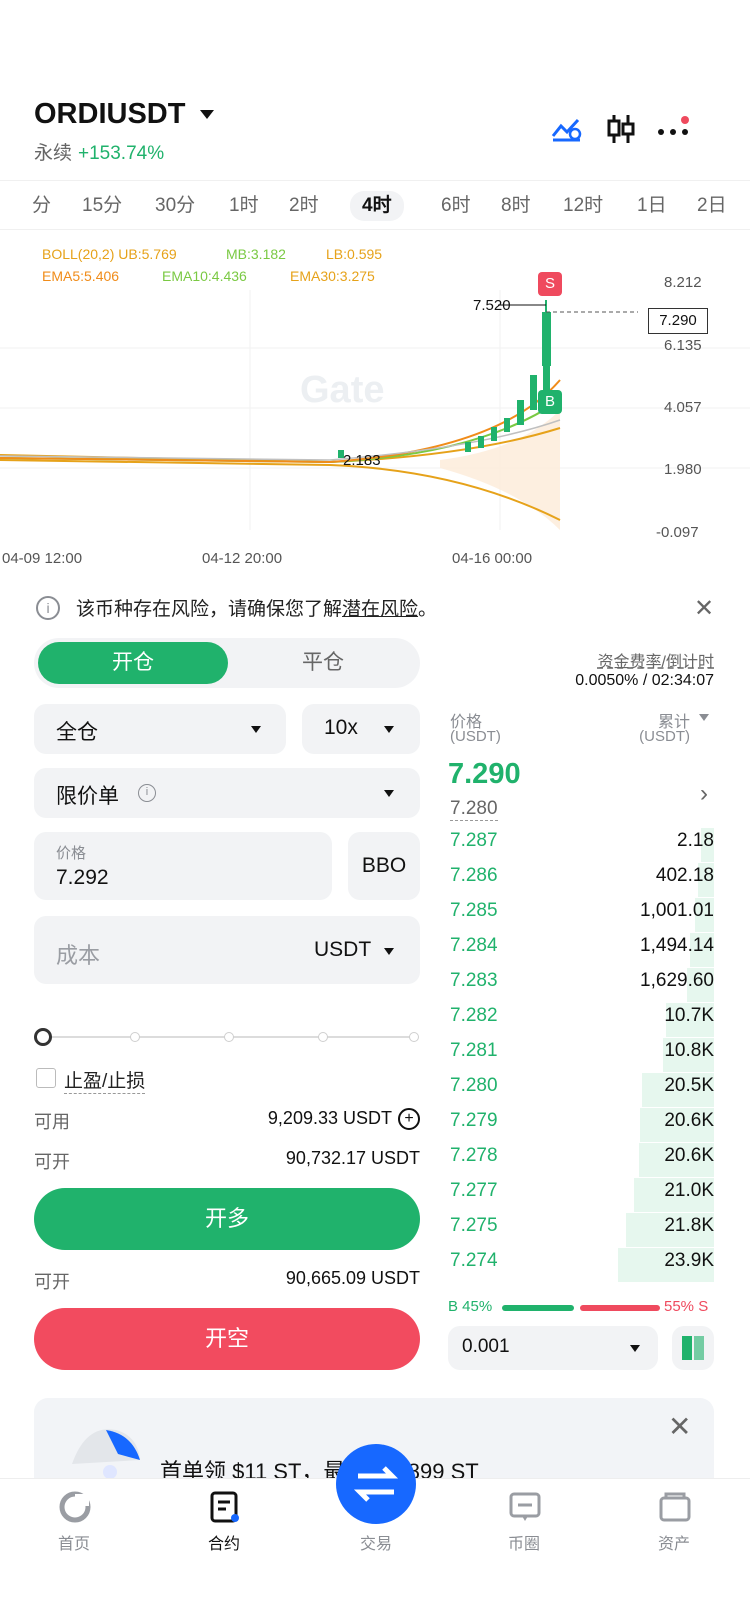 This screenshot has height=1623, width=750. What do you see at coordinates (71, 853) in the screenshot?
I see `price-input-label: 价格` at bounding box center [71, 853].